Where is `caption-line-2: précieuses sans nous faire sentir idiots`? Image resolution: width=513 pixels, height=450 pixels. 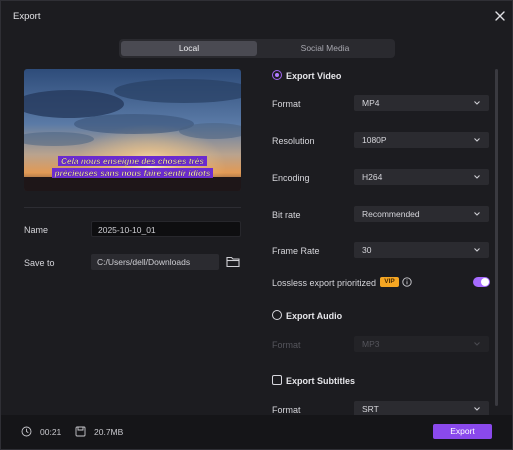 caption-line-2: précieuses sans nous faire sentir idiots is located at coordinates (132, 173).